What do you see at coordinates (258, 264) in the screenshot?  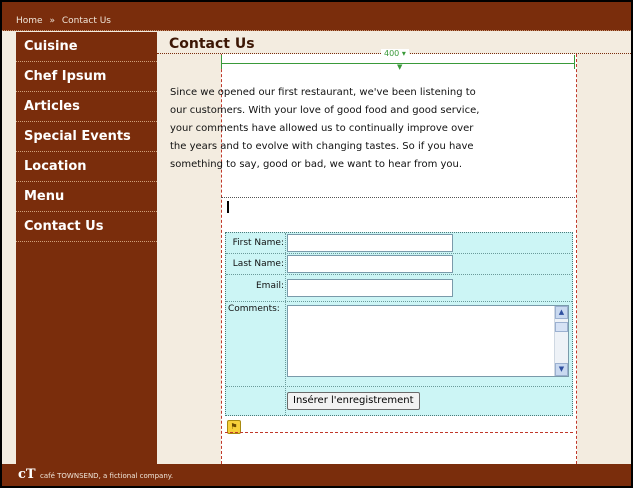 I see `last-name-label: Last Name:` at bounding box center [258, 264].